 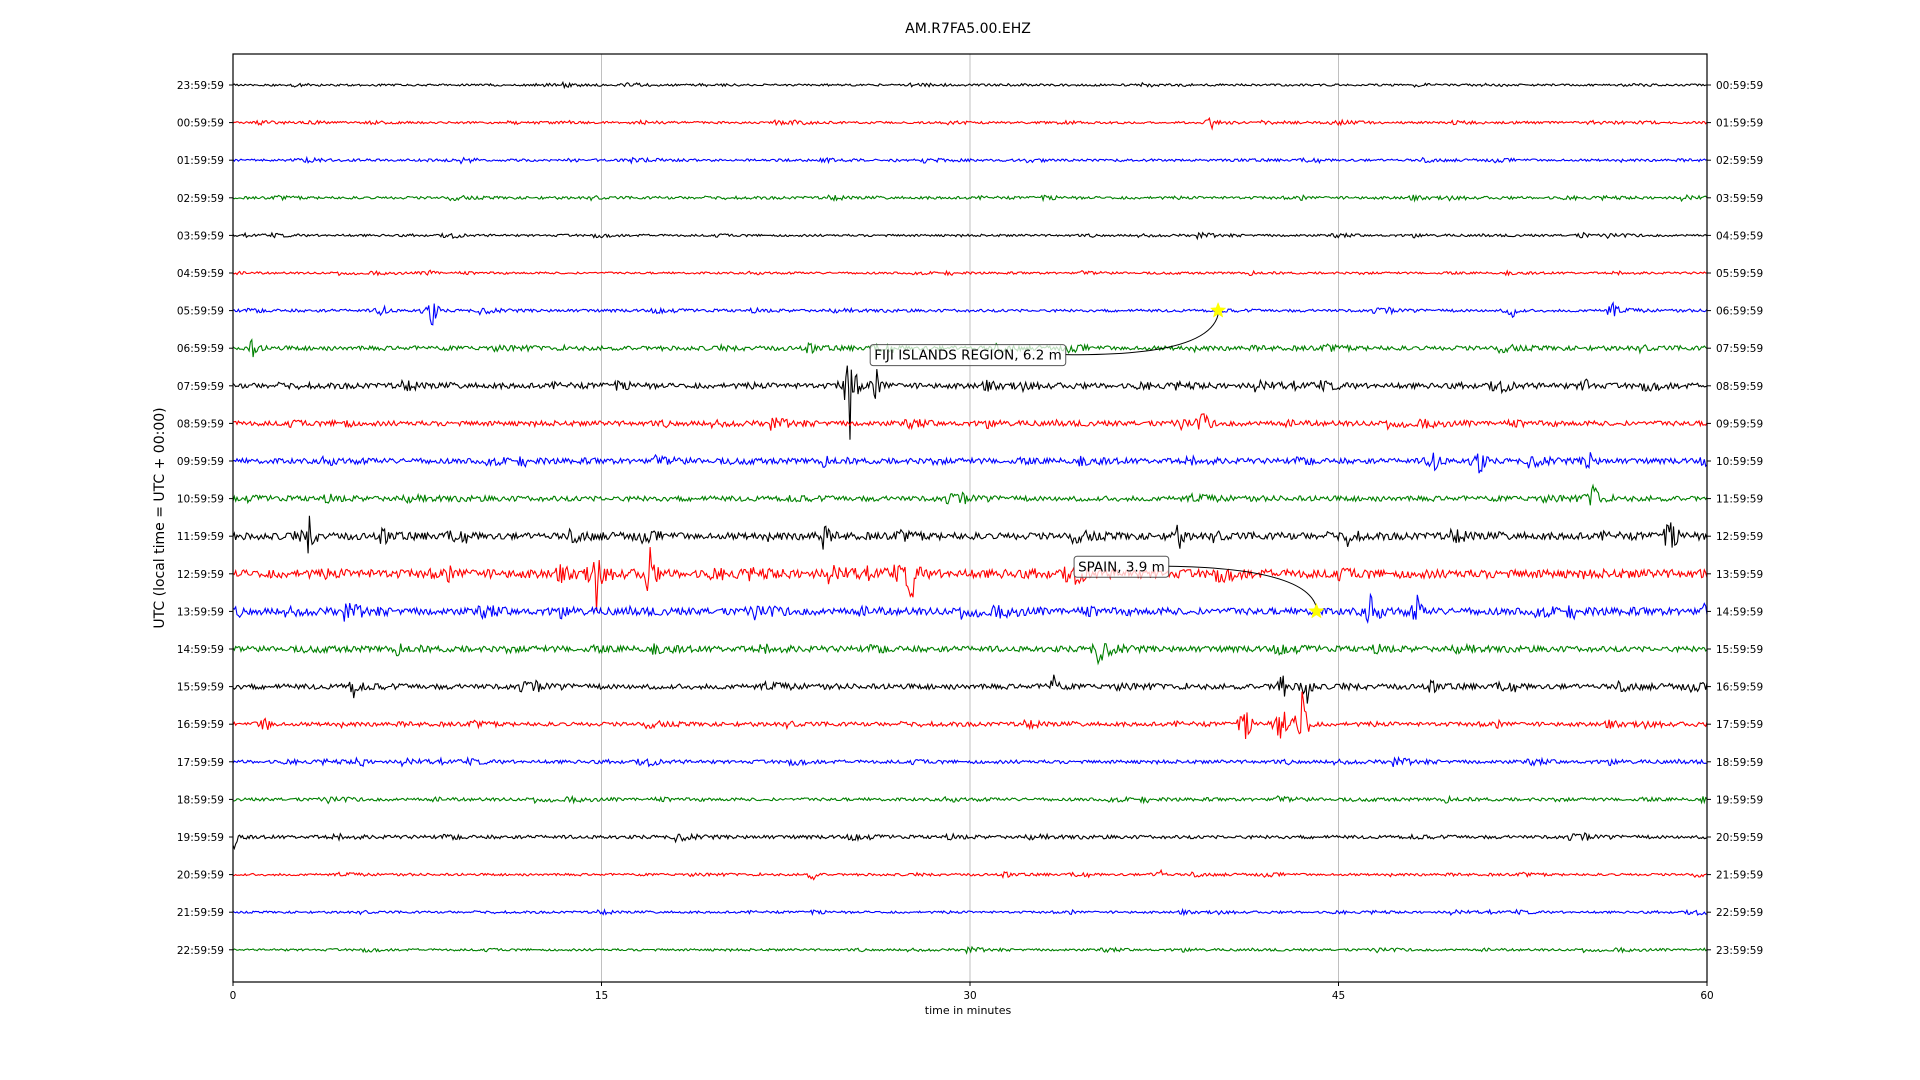 I want to click on right-tick-label: 02:59:59, so click(x=1739, y=161).